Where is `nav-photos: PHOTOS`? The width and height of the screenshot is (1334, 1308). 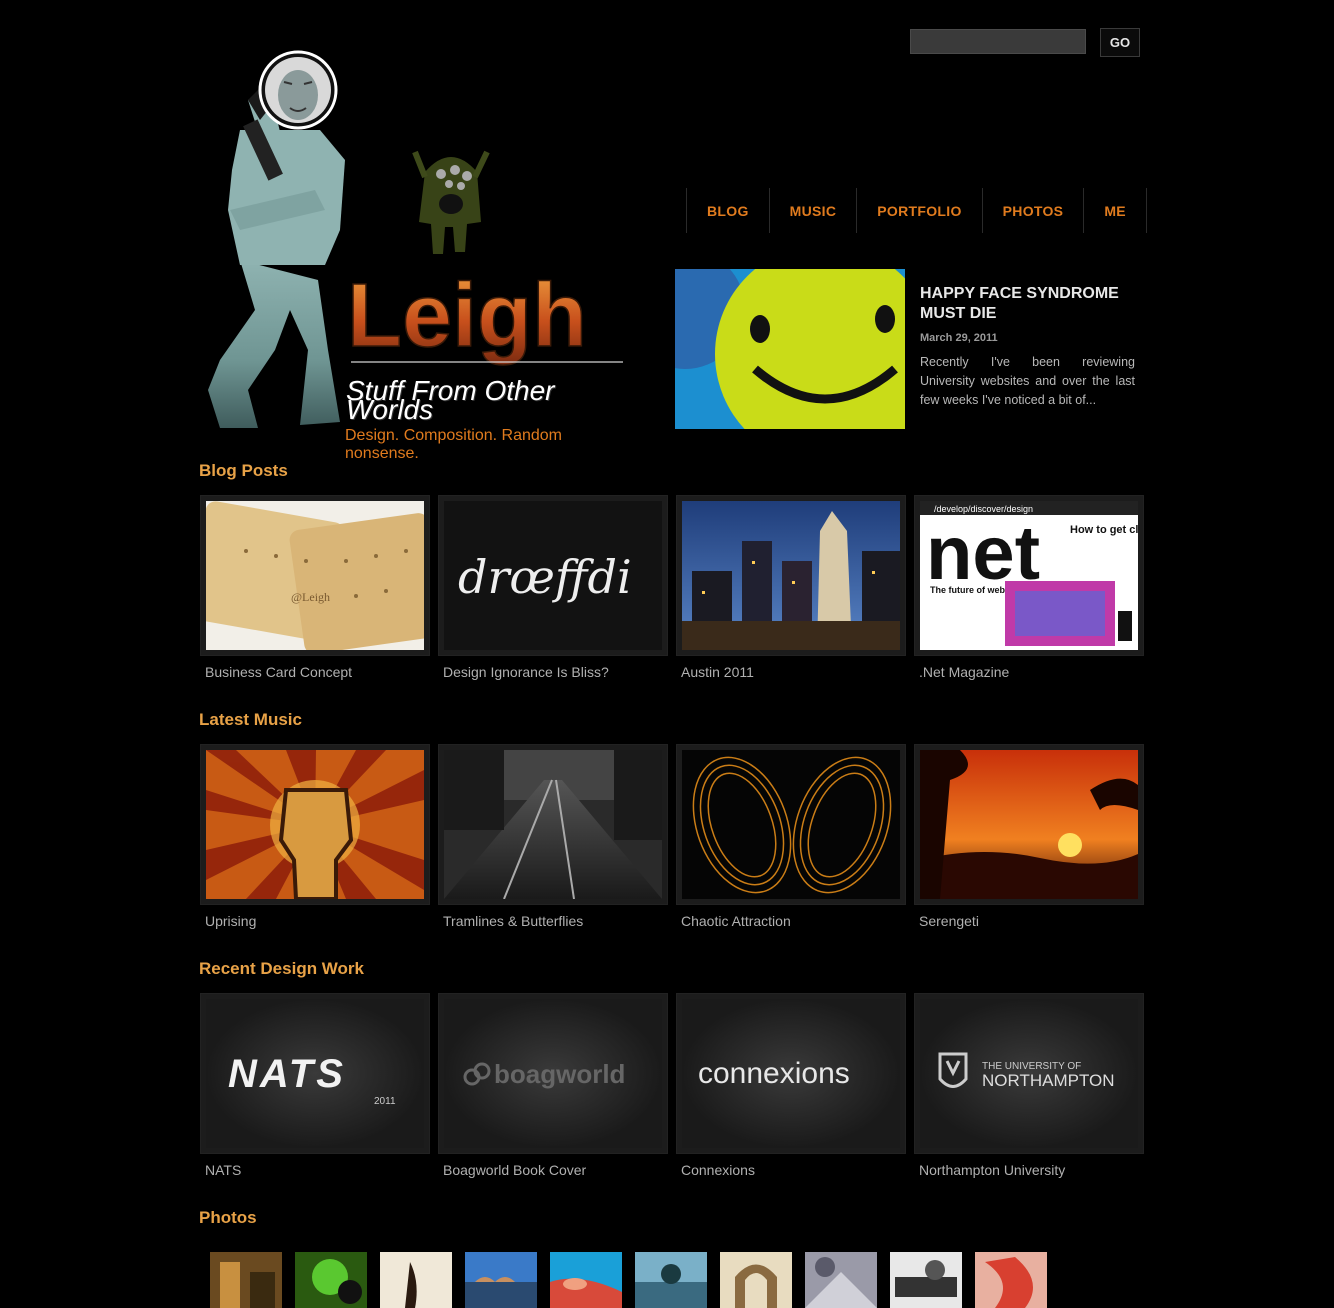
nav-photos: PHOTOS is located at coordinates (1034, 210).